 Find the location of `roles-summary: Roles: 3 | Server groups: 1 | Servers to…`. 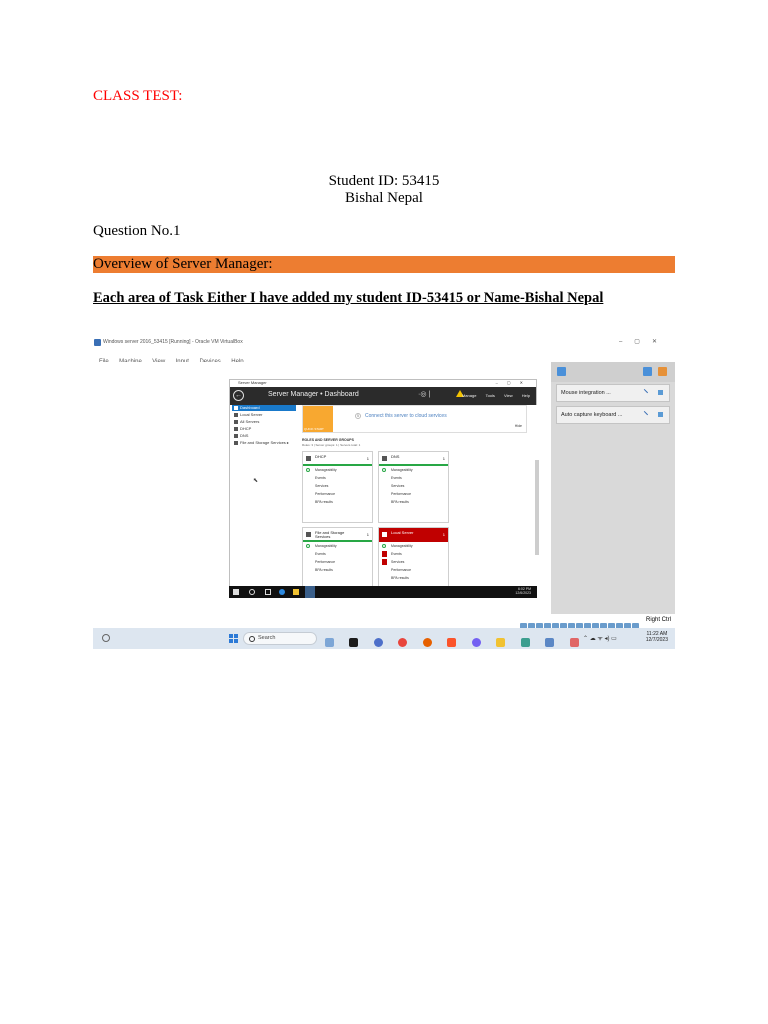

roles-summary: Roles: 3 | Server groups: 1 | Servers to… is located at coordinates (331, 445).